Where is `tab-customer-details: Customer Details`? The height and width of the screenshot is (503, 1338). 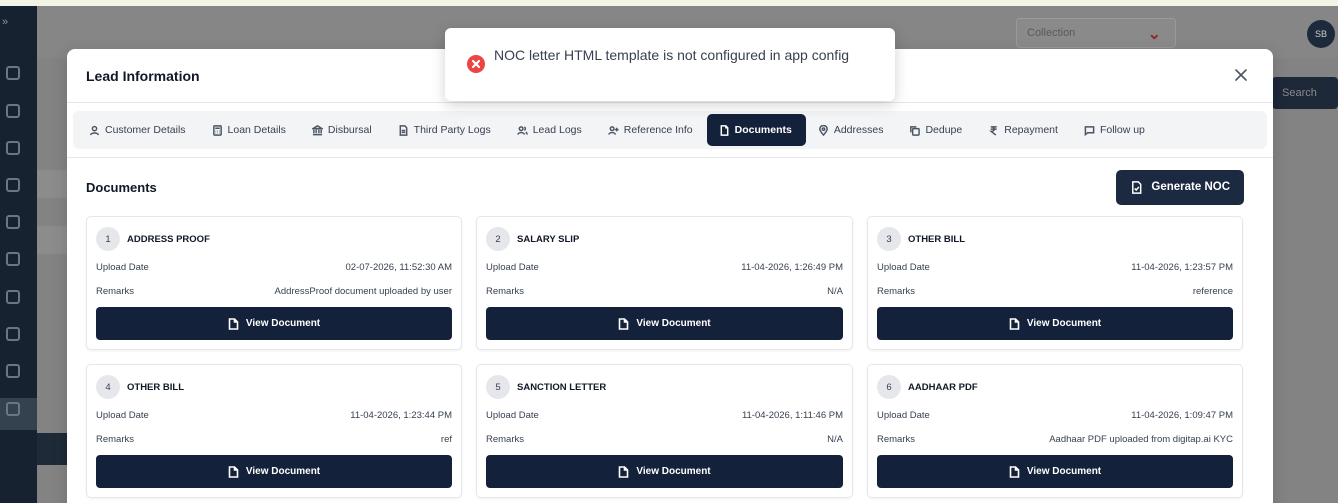 tab-customer-details: Customer Details is located at coordinates (138, 130).